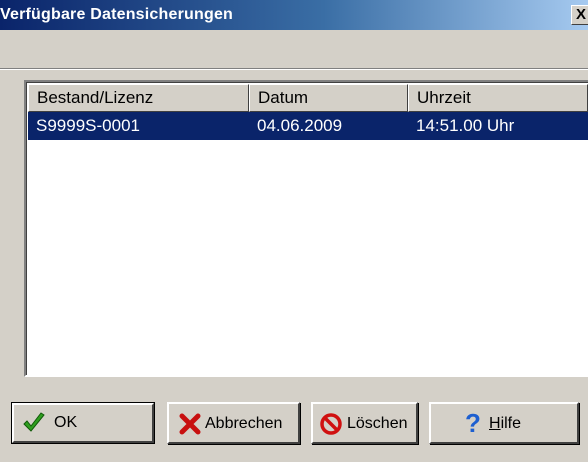 The image size is (588, 462). Describe the element at coordinates (331, 426) in the screenshot. I see `no-entry-icon` at that location.